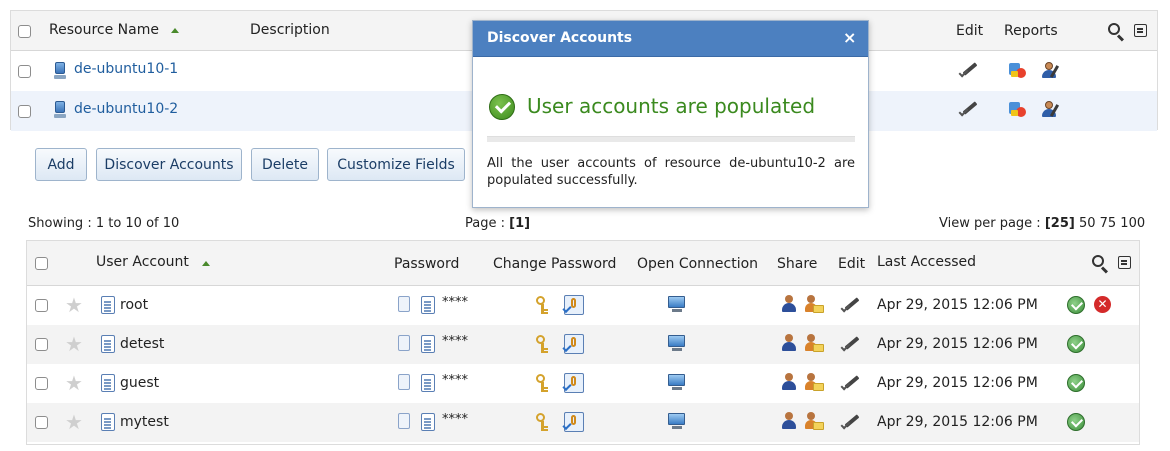 This screenshot has width=1170, height=451. I want to click on view-per-page: View per page : [25] 50 75 100, so click(1042, 223).